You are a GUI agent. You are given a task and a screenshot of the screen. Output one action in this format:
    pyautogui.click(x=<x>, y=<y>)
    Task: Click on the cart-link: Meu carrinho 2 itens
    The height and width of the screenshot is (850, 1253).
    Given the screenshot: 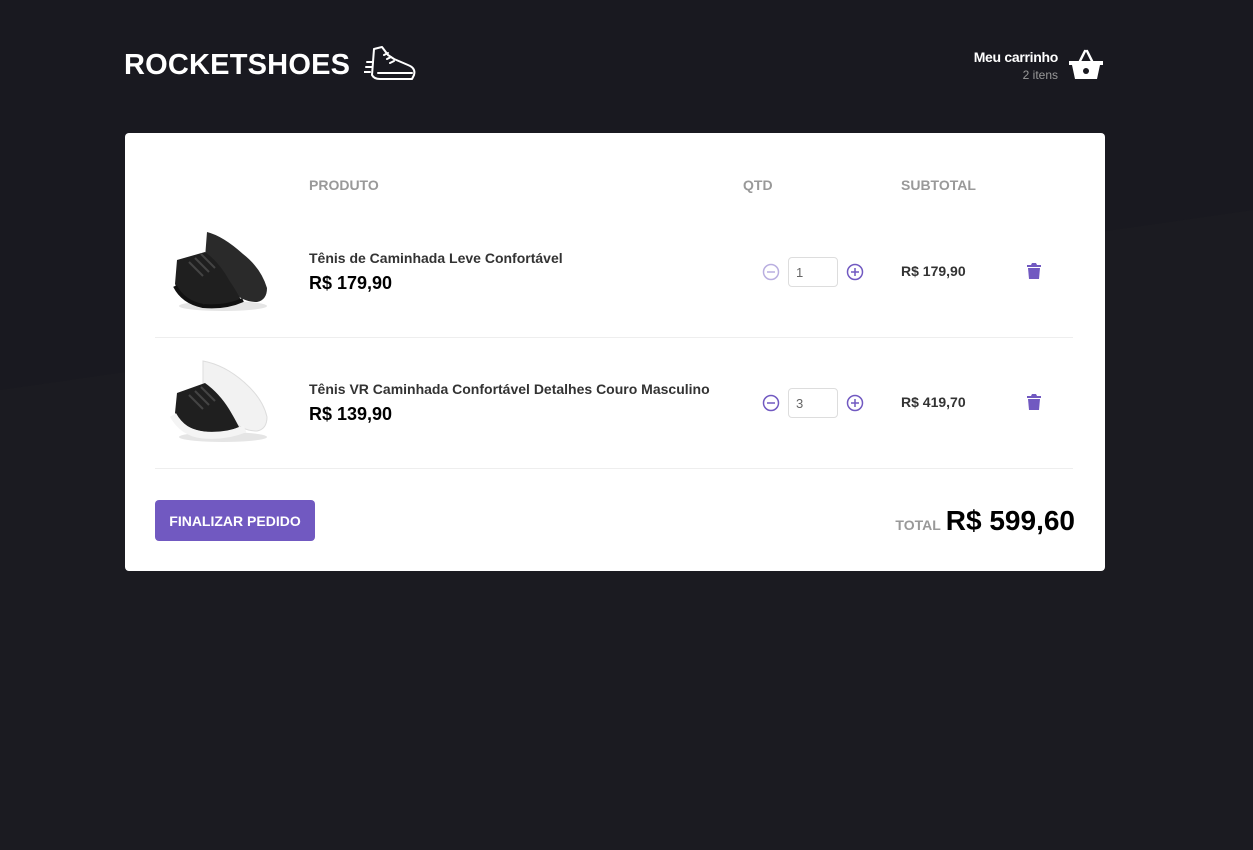 What is the action you would take?
    pyautogui.click(x=1039, y=65)
    